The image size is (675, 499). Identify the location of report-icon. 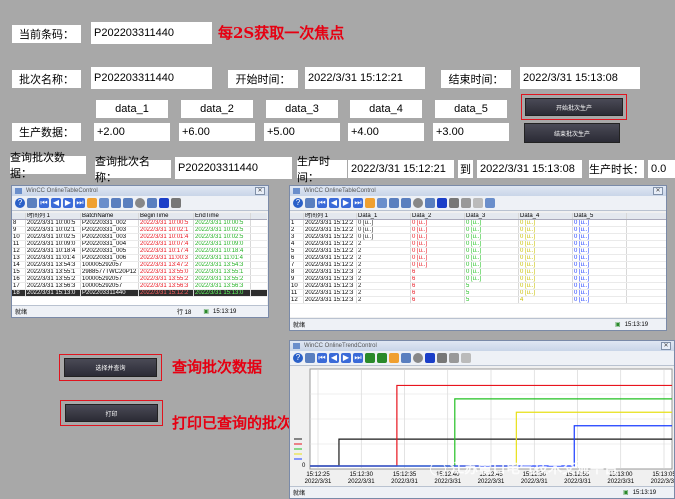
(490, 203).